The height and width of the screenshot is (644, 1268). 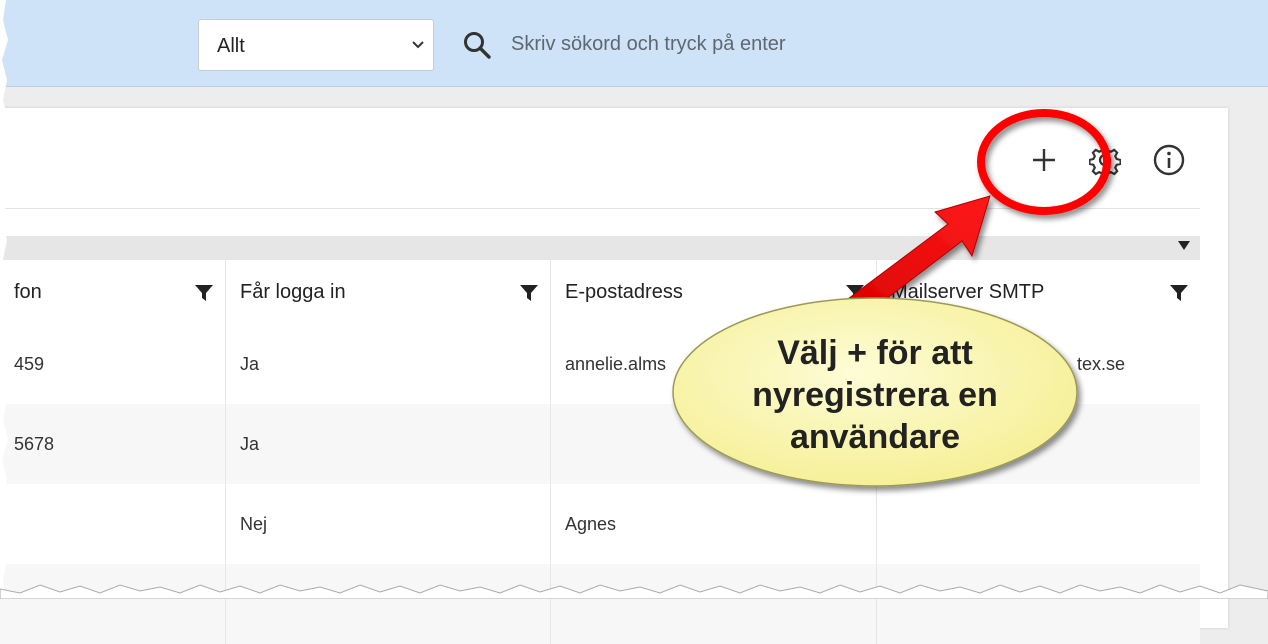 What do you see at coordinates (113, 444) in the screenshot?
I see `table-cell: 5678` at bounding box center [113, 444].